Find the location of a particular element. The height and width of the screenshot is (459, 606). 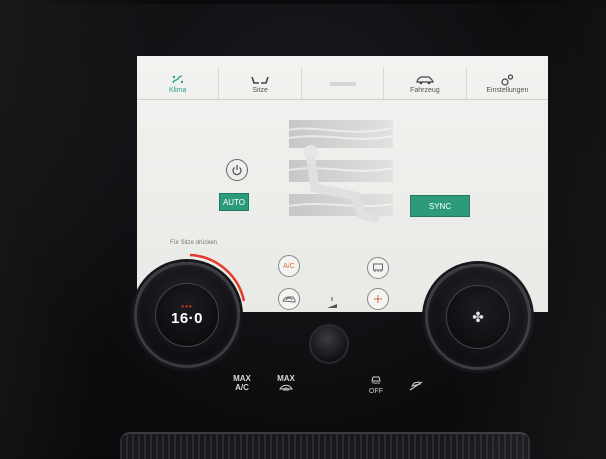

auto-button: AUTO is located at coordinates (234, 202).